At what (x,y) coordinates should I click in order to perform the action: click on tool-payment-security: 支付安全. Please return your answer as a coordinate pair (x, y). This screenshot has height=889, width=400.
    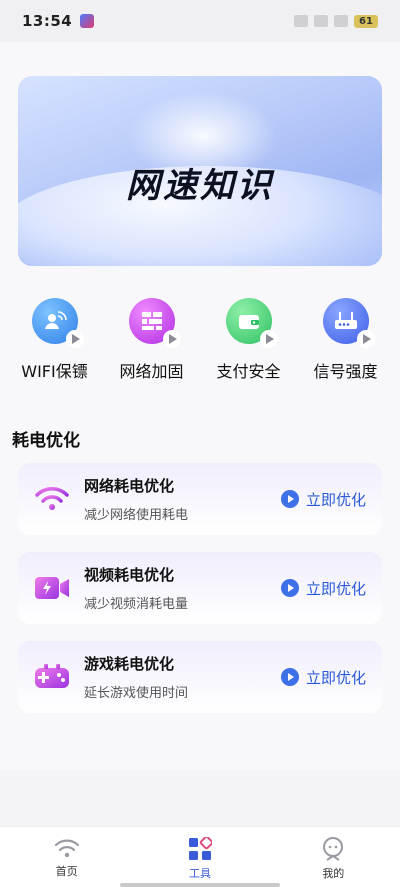
    Looking at the image, I should click on (249, 348).